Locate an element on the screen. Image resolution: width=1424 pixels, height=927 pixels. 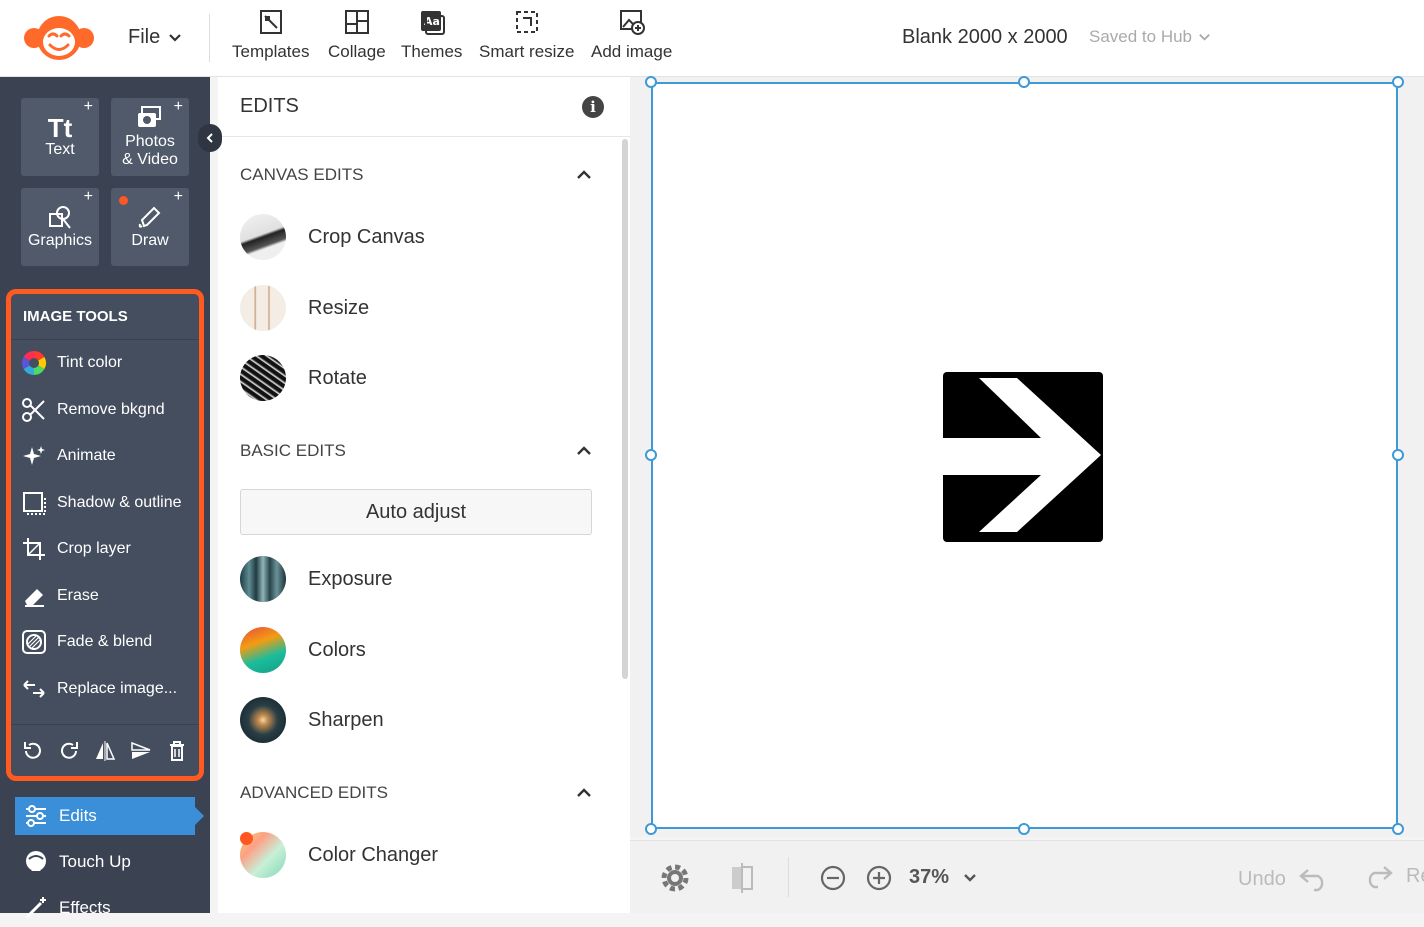
compare-icon is located at coordinates (743, 878).